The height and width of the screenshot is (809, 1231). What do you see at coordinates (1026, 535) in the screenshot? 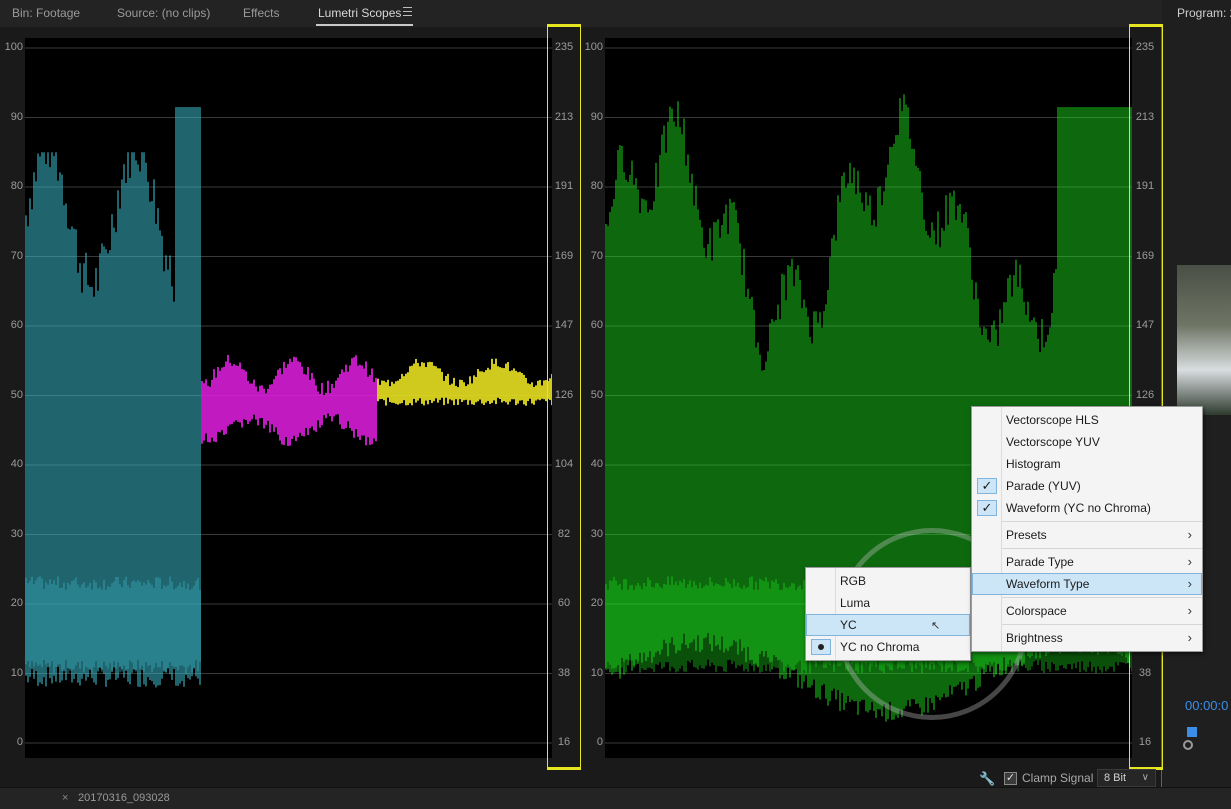
I see `menu-item-label: Presets` at bounding box center [1026, 535].